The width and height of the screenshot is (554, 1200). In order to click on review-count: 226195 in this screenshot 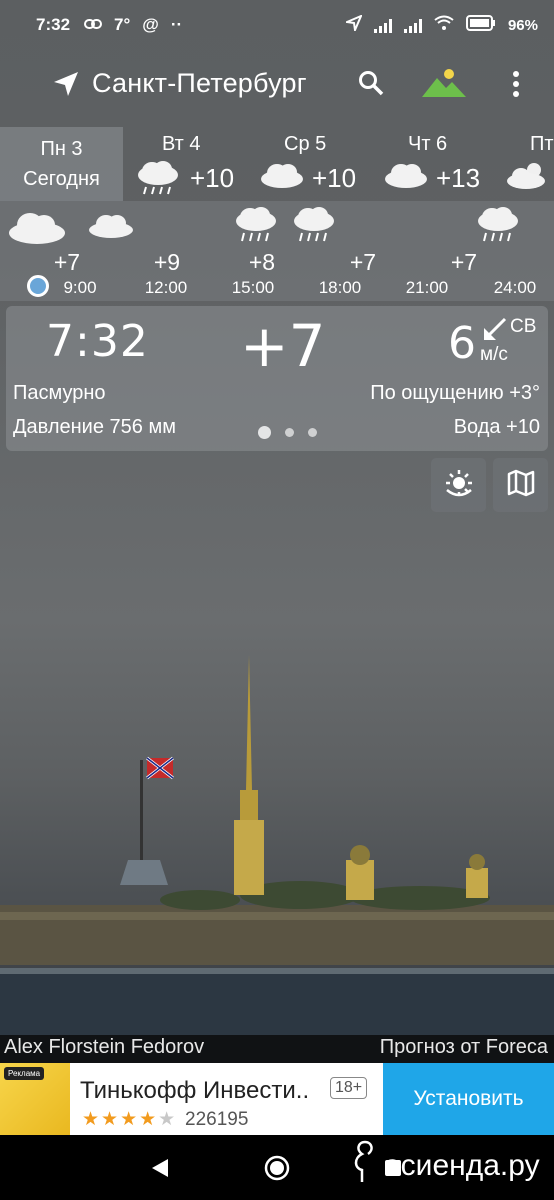, I will do `click(217, 1119)`.